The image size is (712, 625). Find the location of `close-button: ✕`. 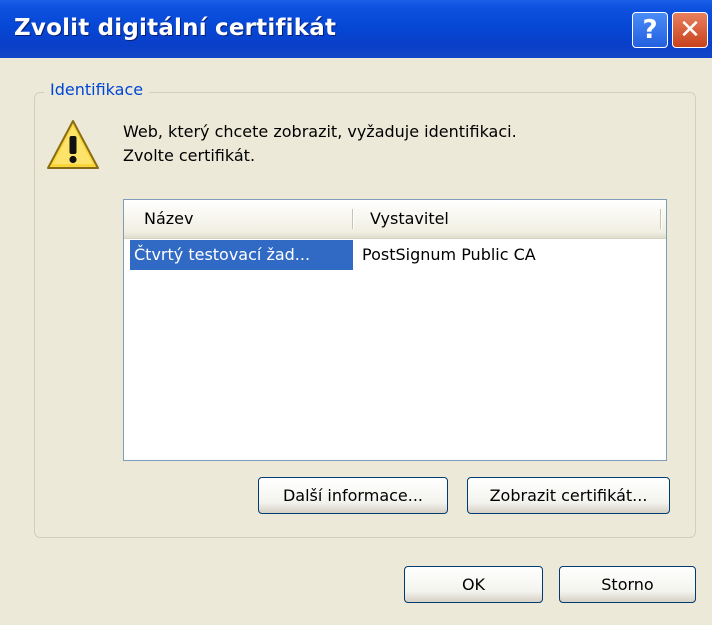

close-button: ✕ is located at coordinates (690, 30).